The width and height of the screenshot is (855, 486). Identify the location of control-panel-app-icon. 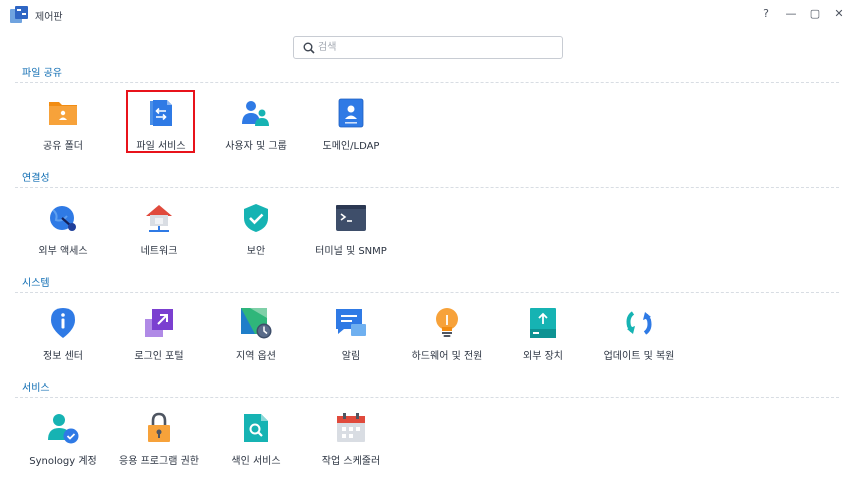
(19, 14).